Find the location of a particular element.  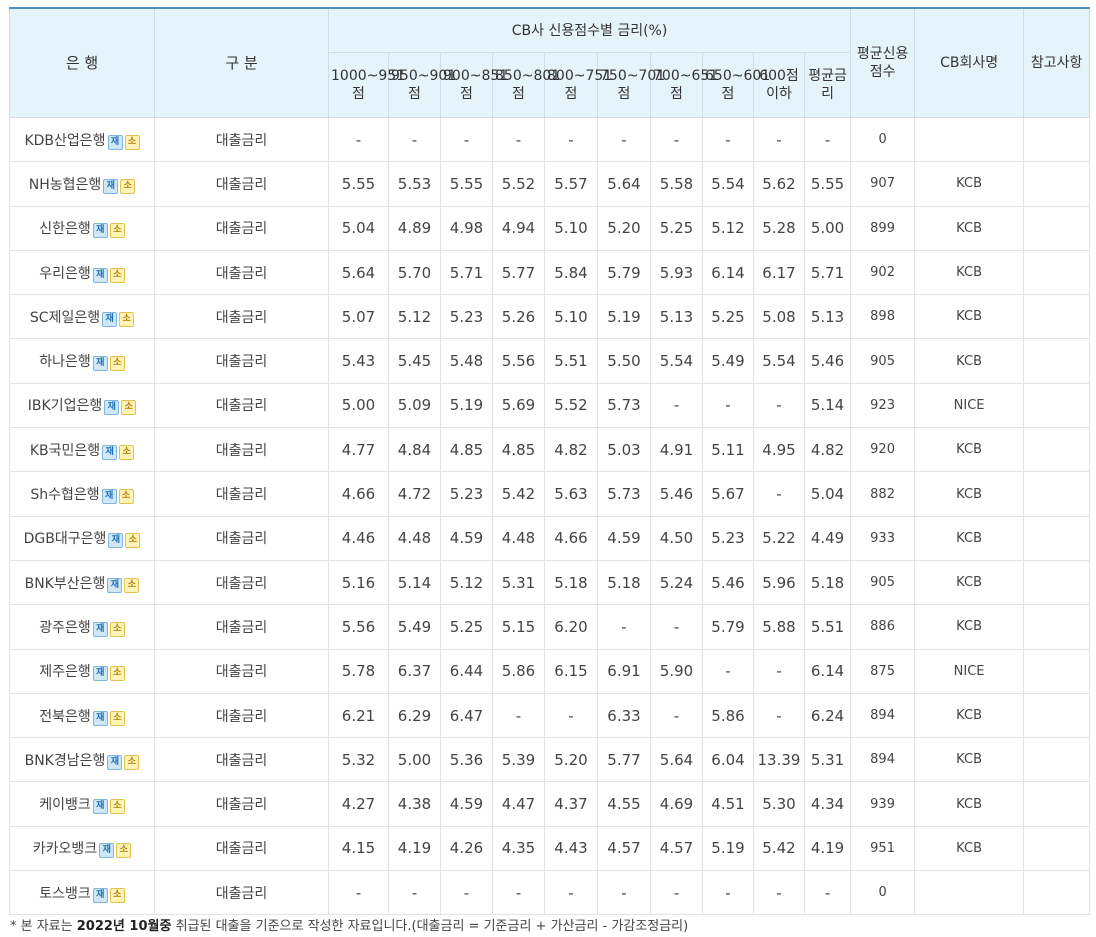

cb-company-cell: NICE is located at coordinates (969, 405).